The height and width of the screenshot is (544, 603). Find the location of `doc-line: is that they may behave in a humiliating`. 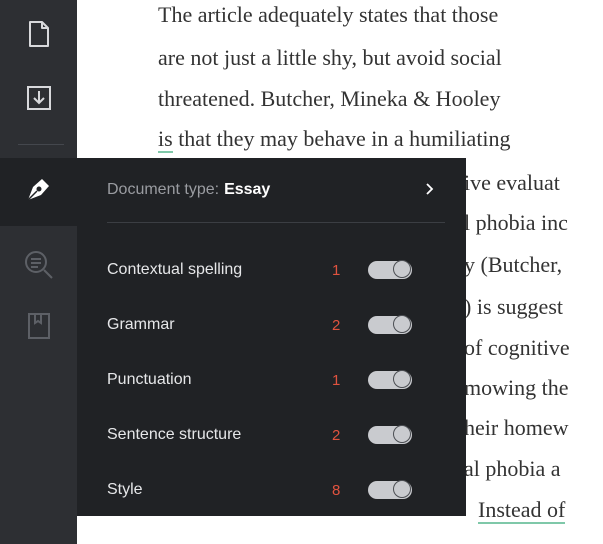

doc-line: is that they may behave in a humiliating is located at coordinates (334, 139).